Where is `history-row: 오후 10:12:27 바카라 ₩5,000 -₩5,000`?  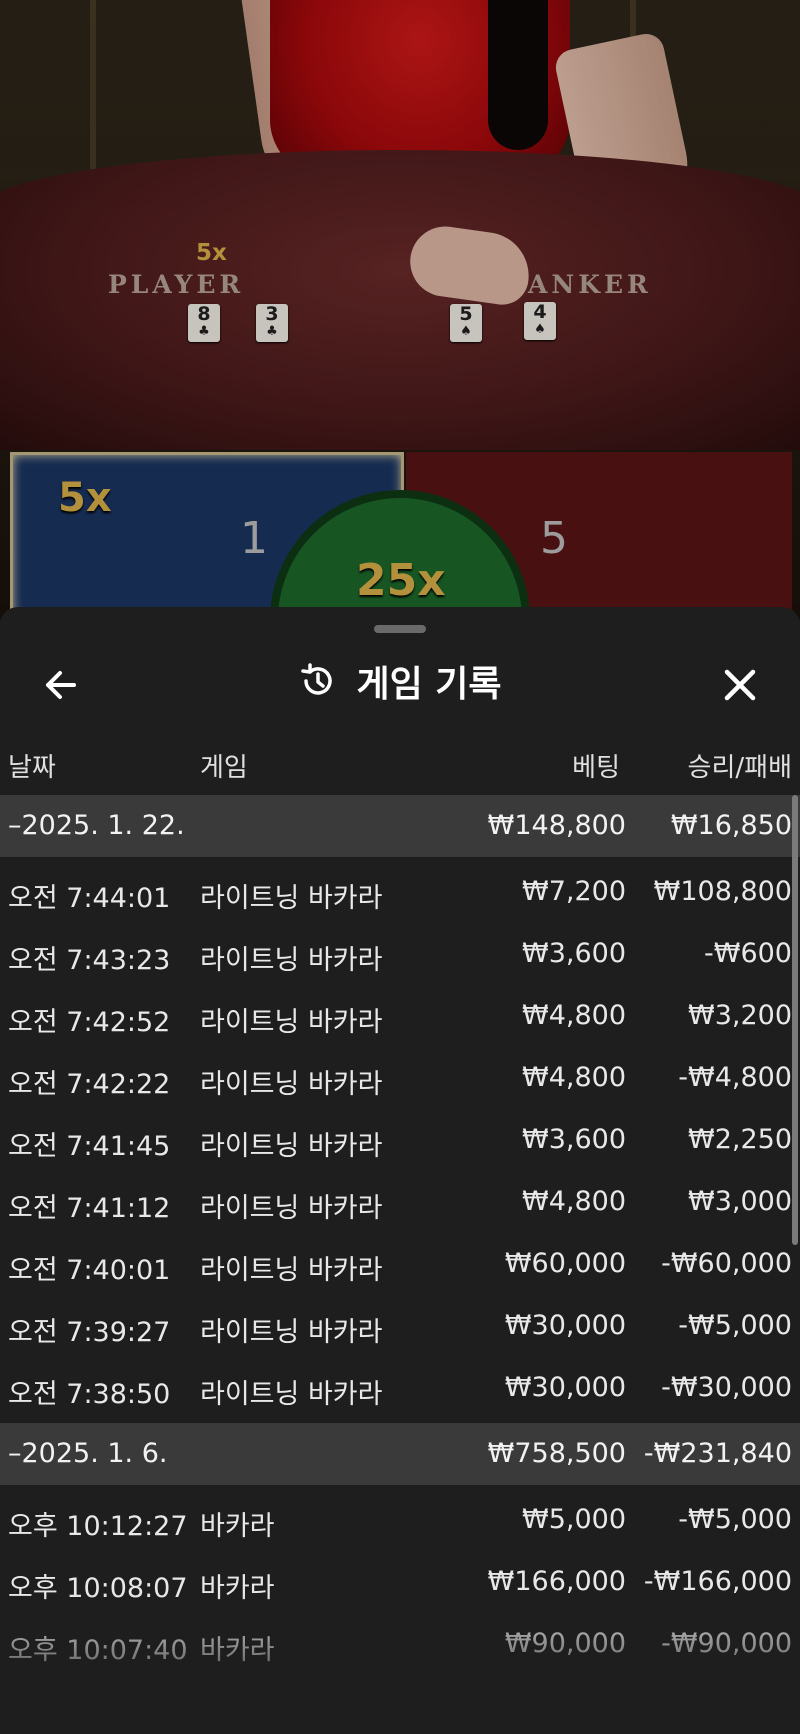
history-row: 오후 10:12:27 바카라 ₩5,000 -₩5,000 is located at coordinates (400, 1520).